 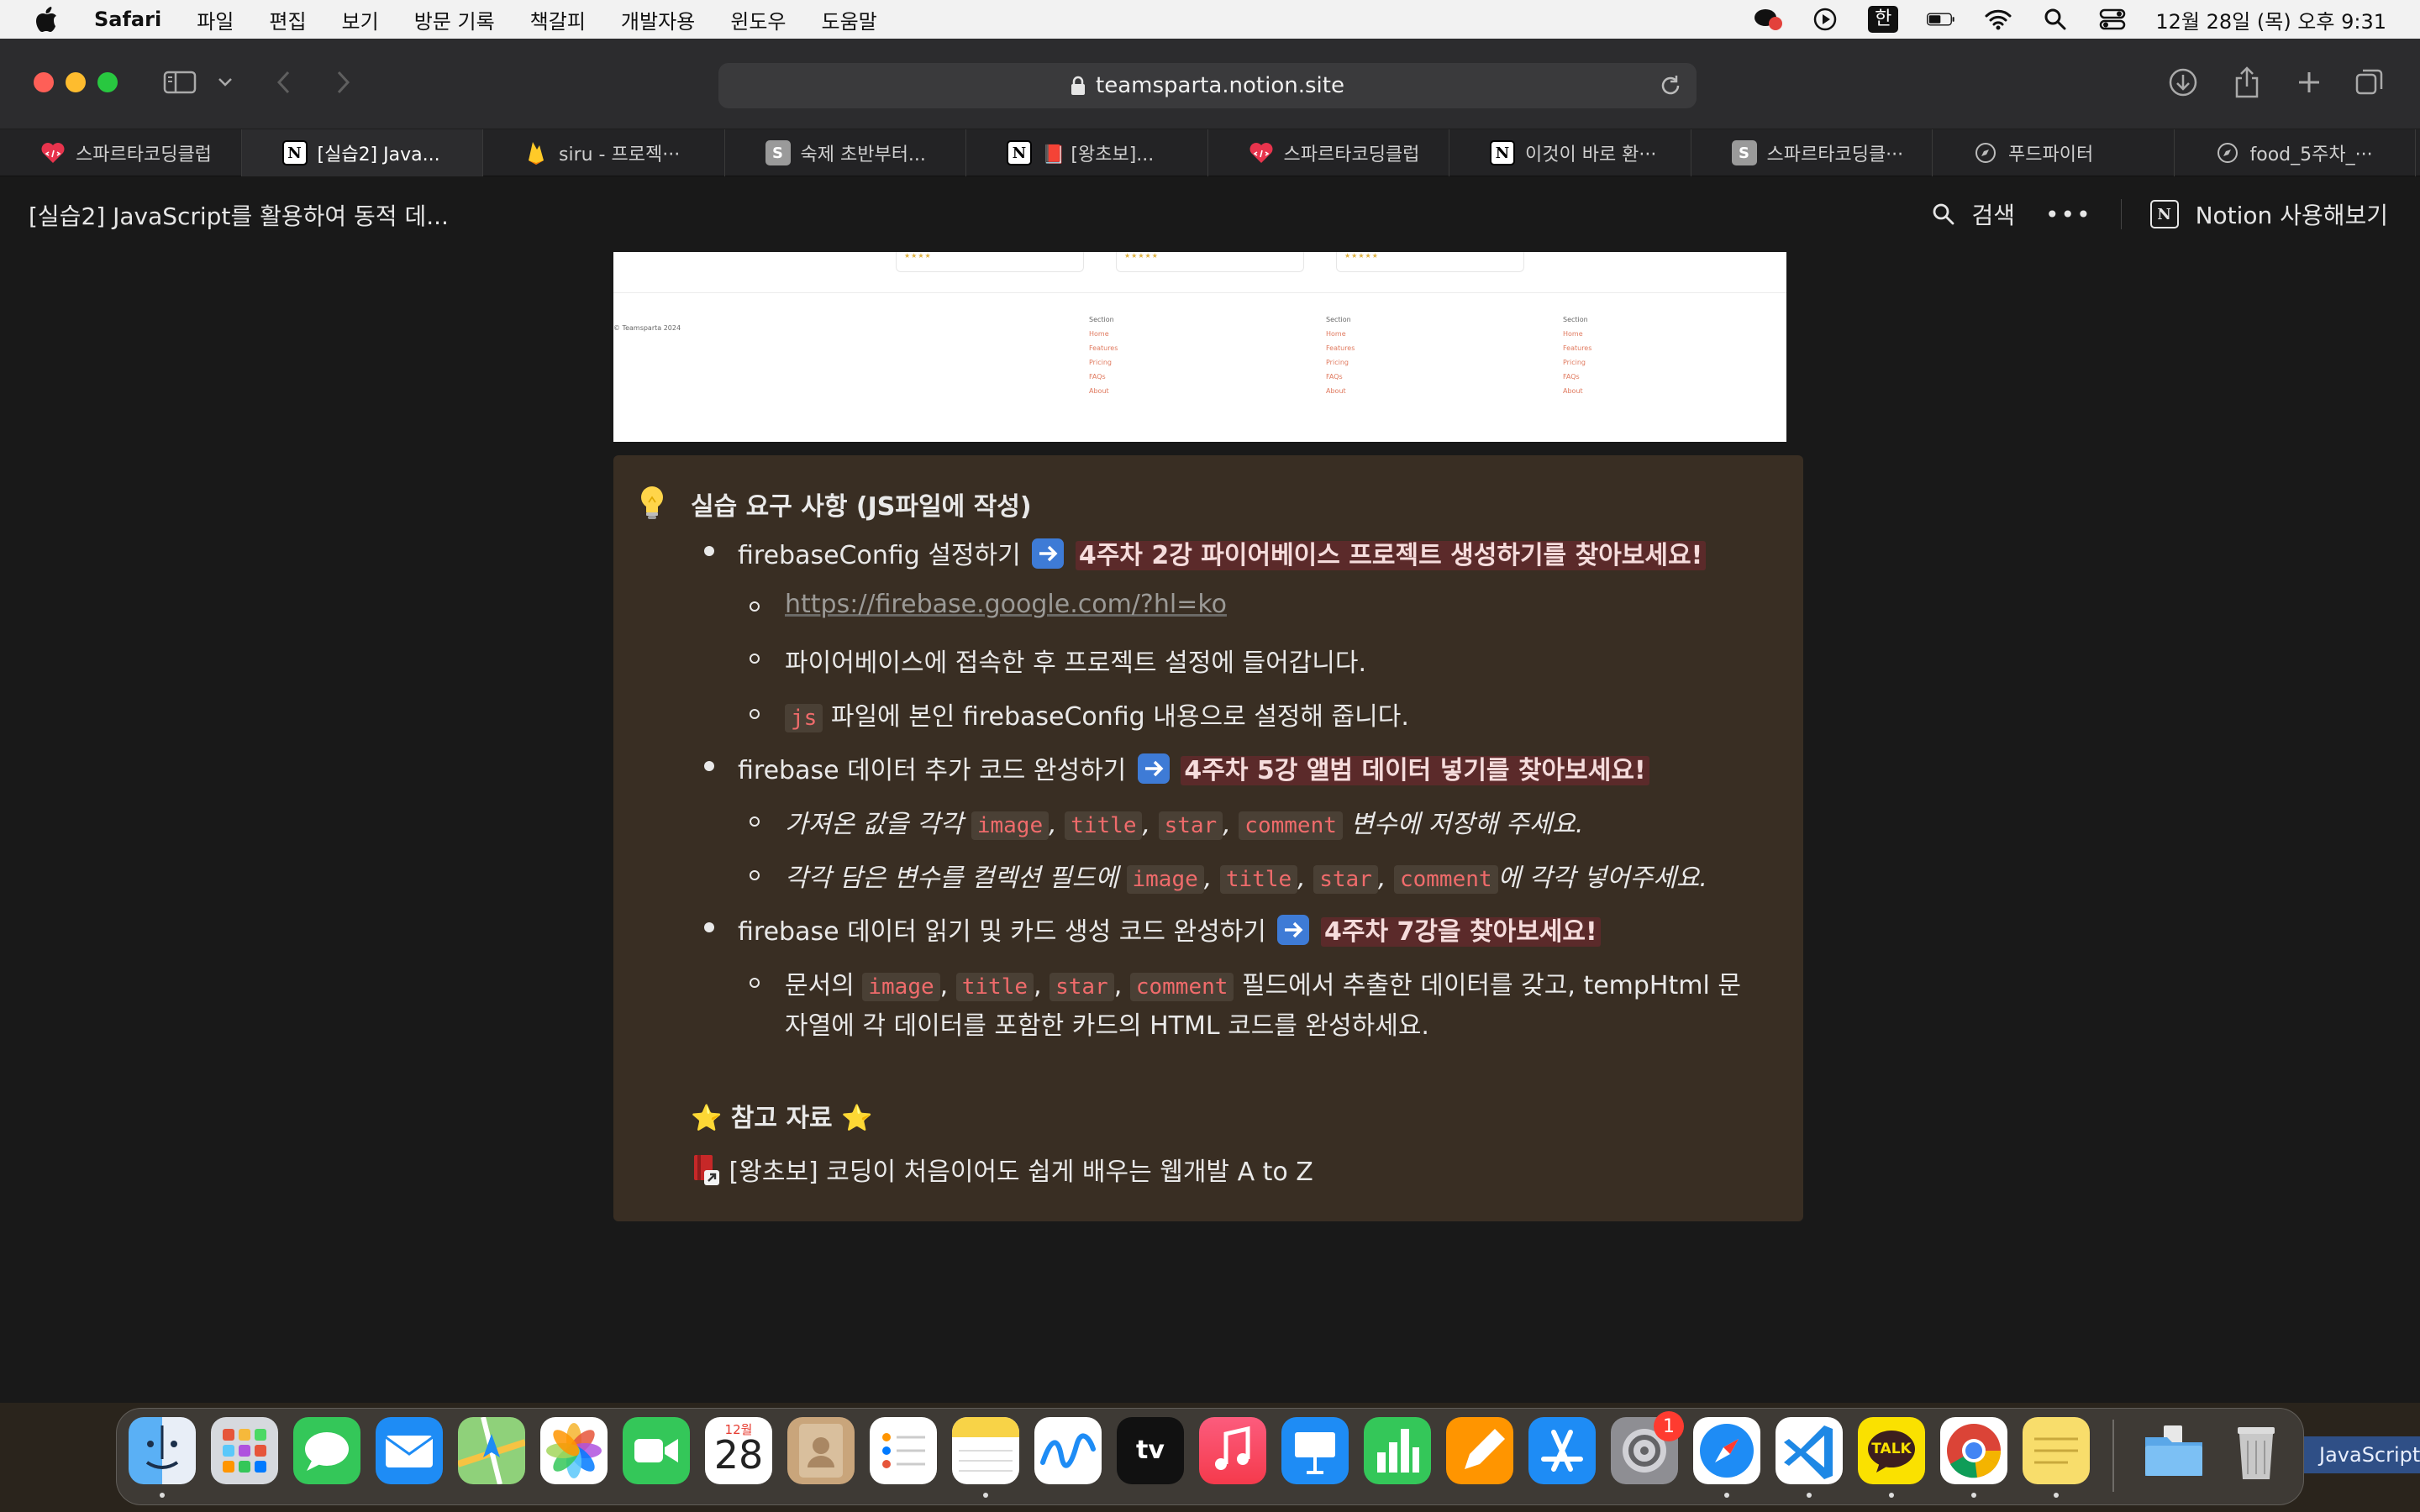 What do you see at coordinates (2056, 1450) in the screenshot?
I see `stickies-icon` at bounding box center [2056, 1450].